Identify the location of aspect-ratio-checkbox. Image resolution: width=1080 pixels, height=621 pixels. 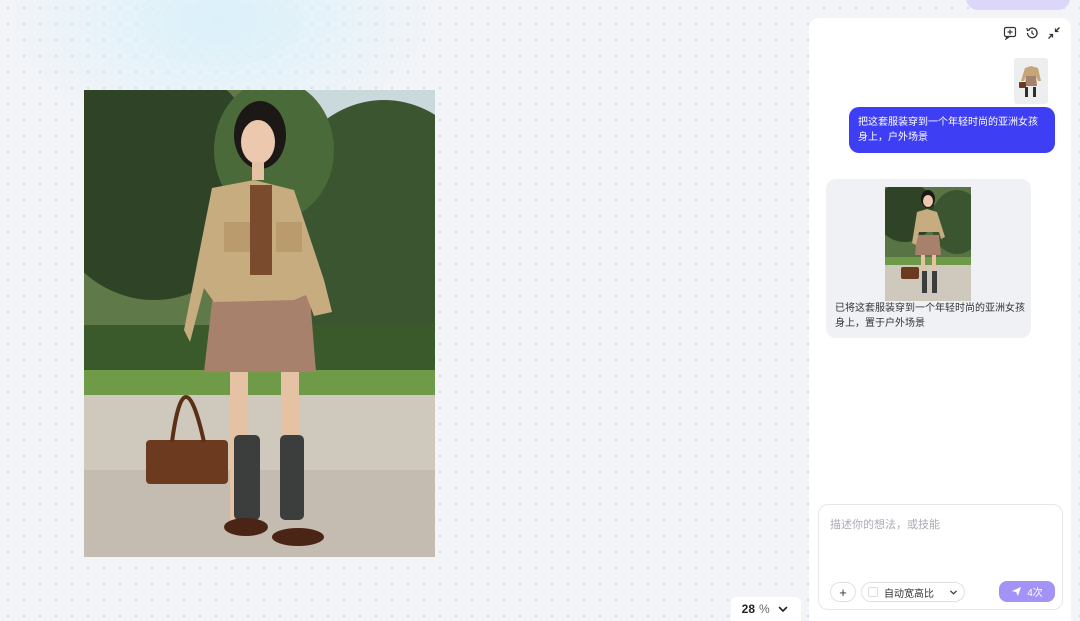
(873, 592).